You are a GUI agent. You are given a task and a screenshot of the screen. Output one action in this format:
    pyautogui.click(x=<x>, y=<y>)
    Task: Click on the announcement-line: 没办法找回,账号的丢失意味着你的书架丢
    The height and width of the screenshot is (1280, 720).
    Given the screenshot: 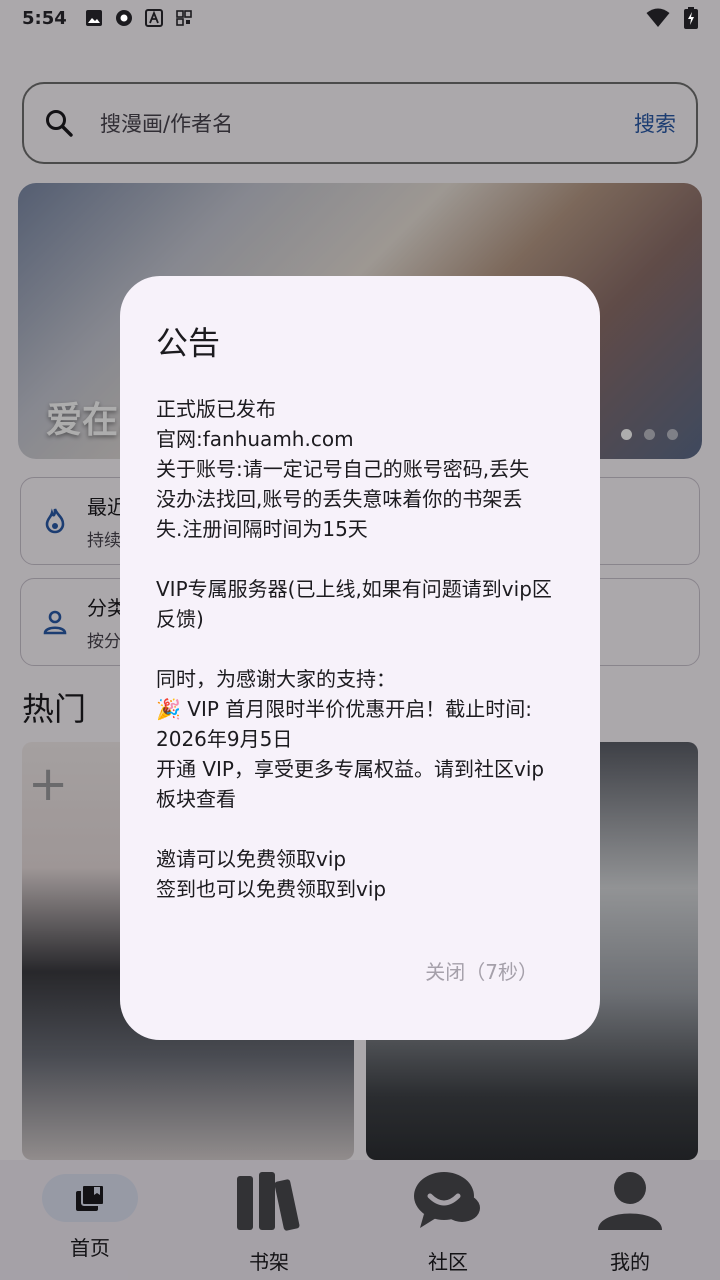 What is the action you would take?
    pyautogui.click(x=339, y=499)
    